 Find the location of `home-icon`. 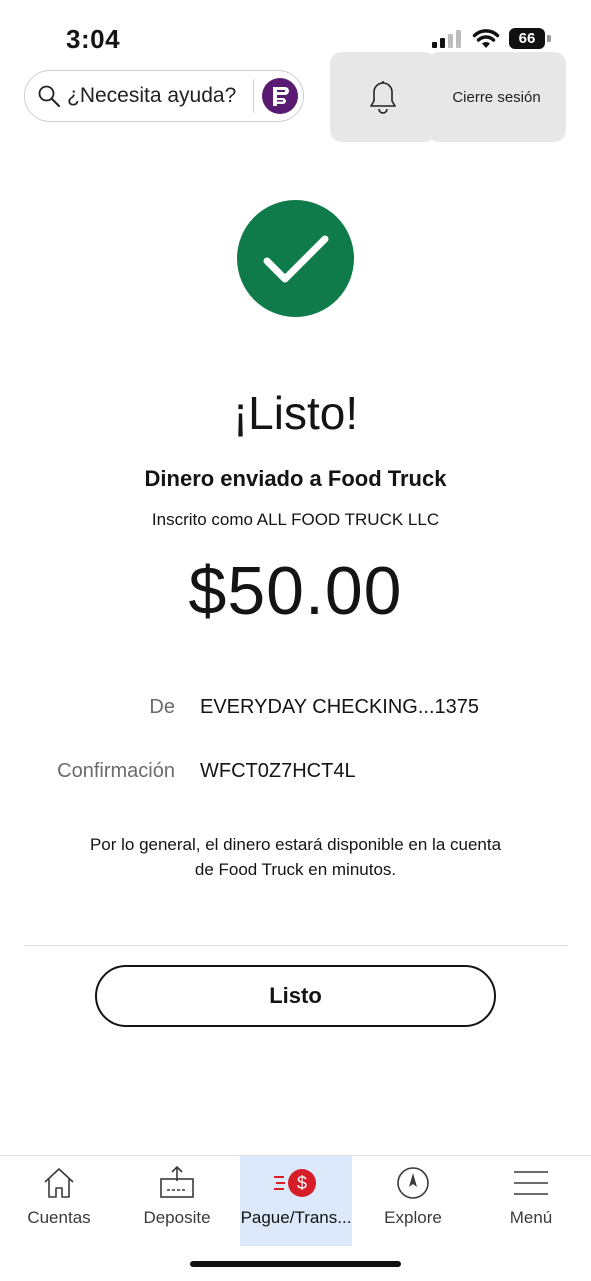

home-icon is located at coordinates (59, 1183).